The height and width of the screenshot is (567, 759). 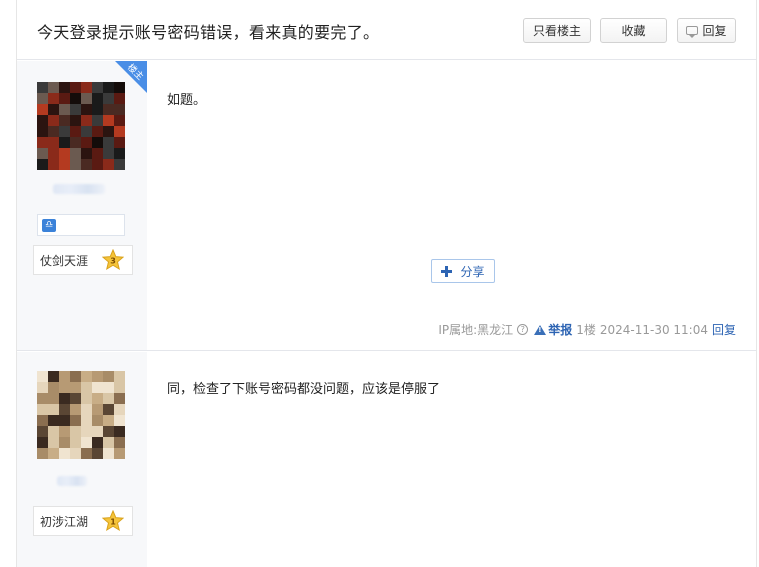 I want to click on help-circle-icon: ?, so click(x=523, y=329).